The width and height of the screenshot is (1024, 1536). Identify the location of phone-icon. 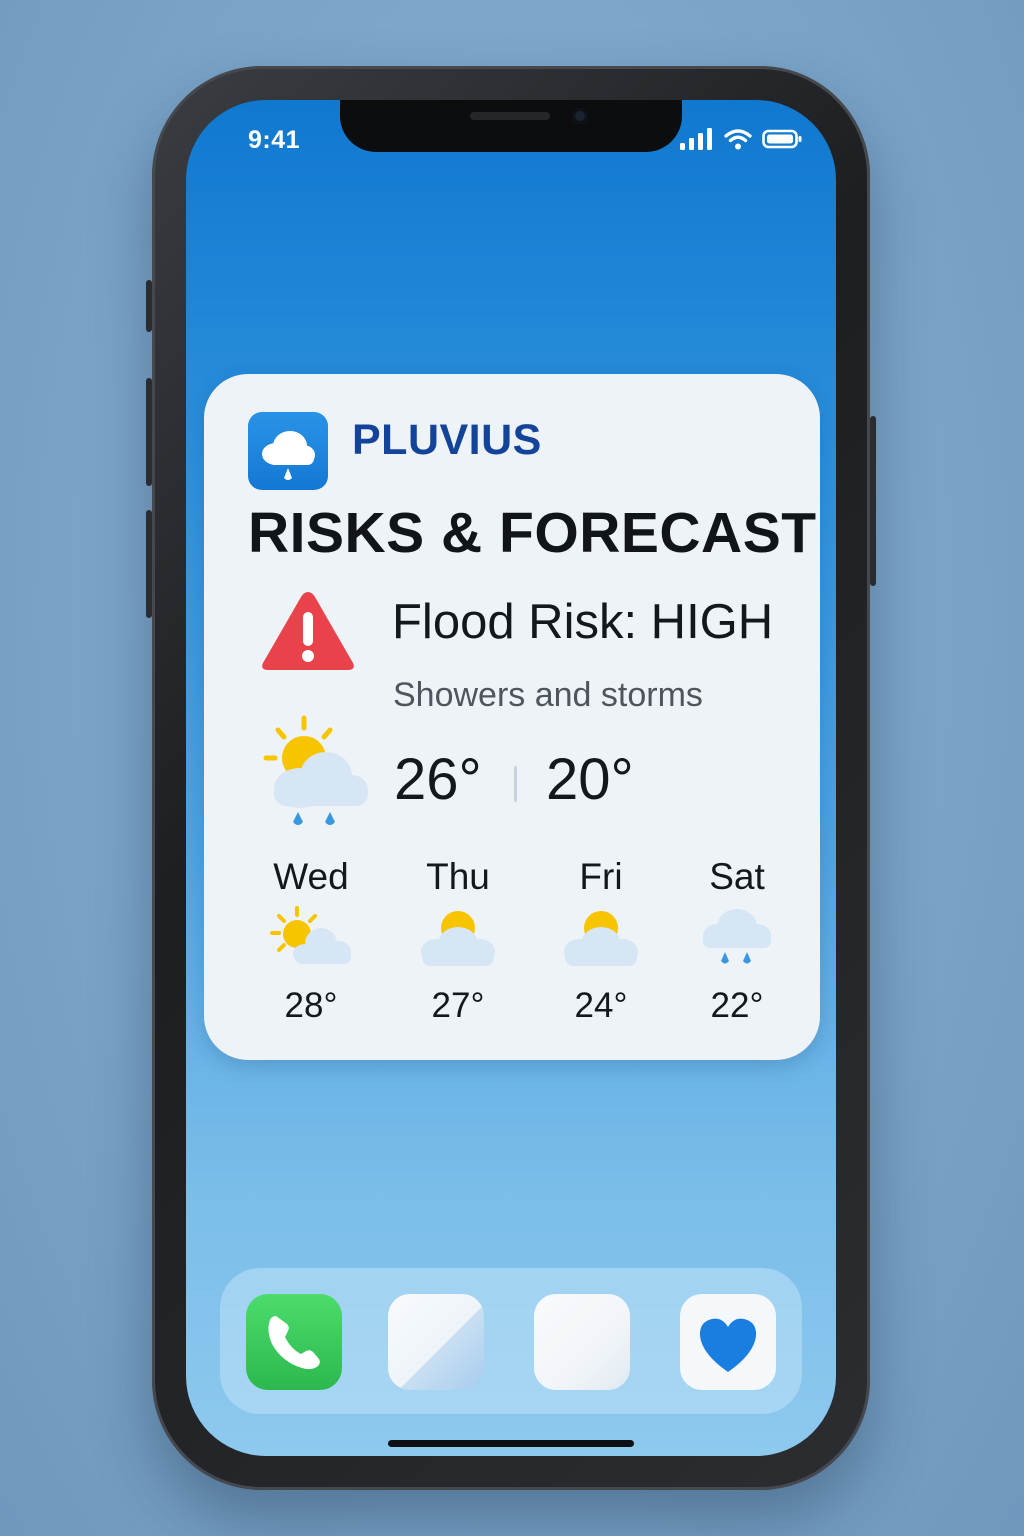
(294, 1343).